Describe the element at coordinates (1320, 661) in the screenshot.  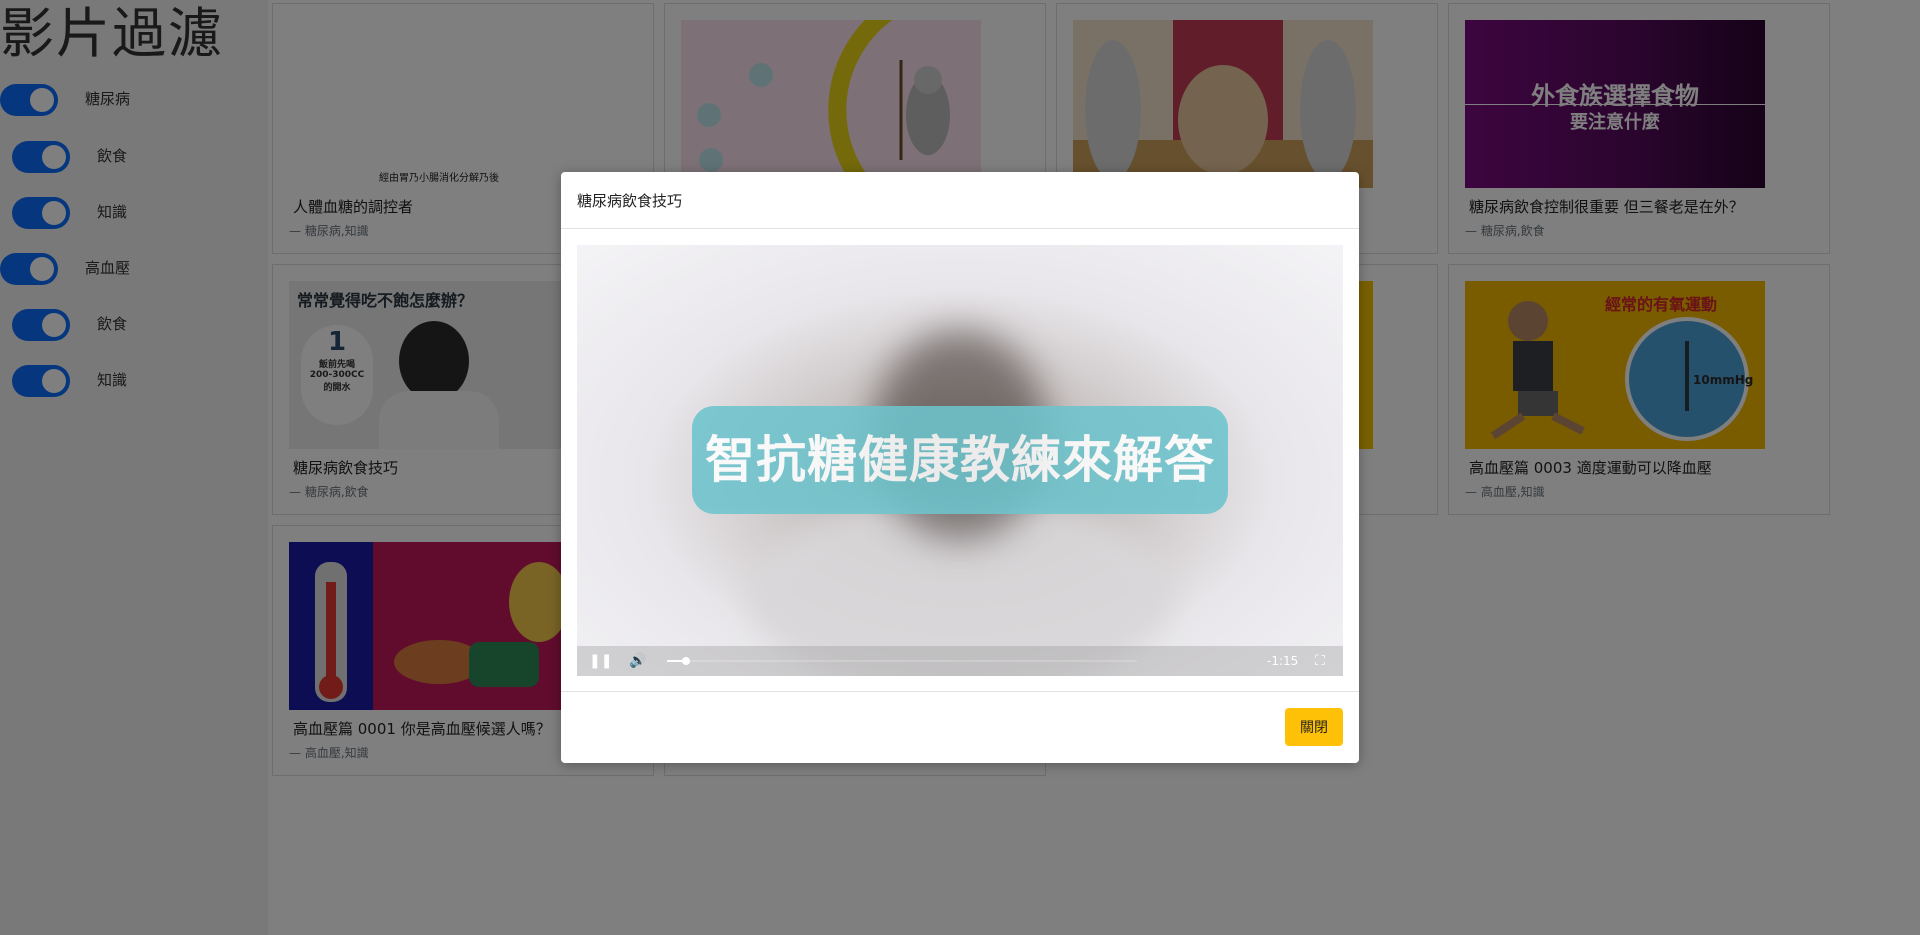
I see `fullscreen-icon: ⛶` at that location.